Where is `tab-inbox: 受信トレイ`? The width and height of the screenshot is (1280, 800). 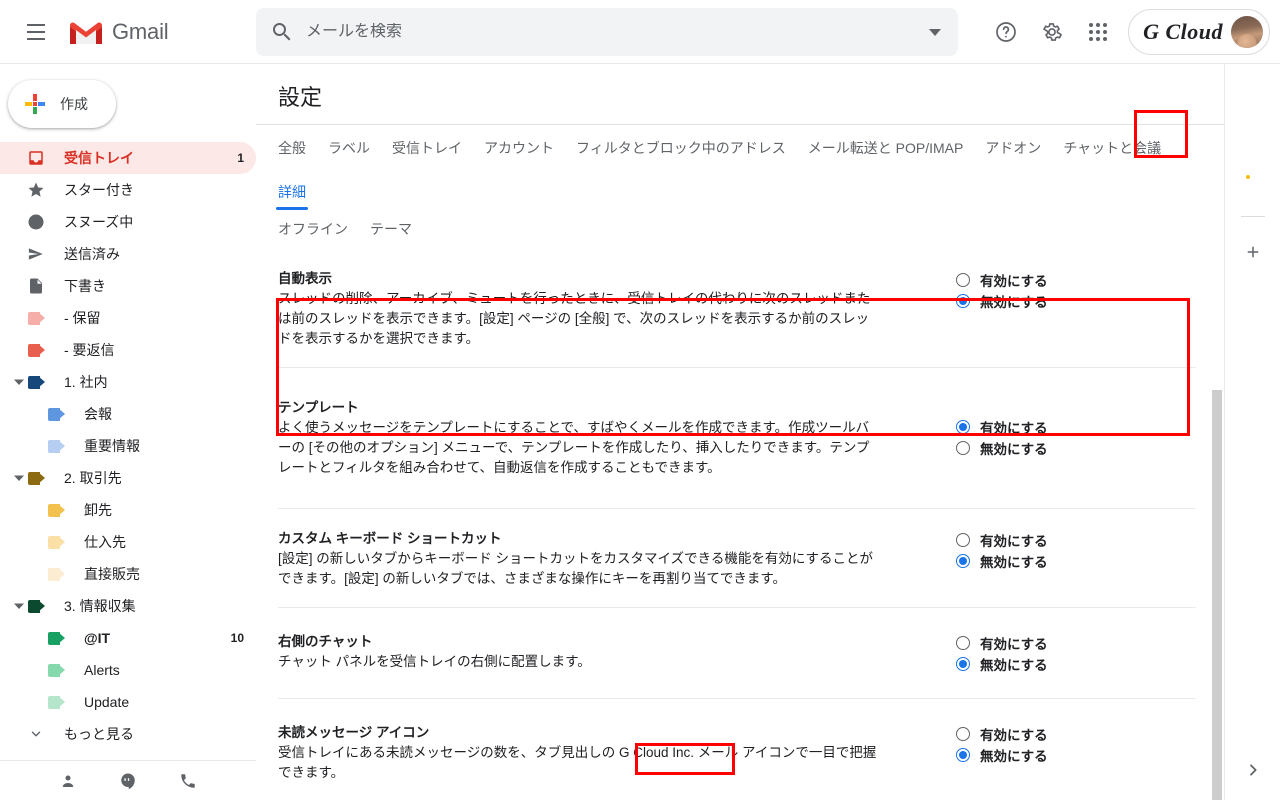
tab-inbox: 受信トレイ is located at coordinates (427, 147).